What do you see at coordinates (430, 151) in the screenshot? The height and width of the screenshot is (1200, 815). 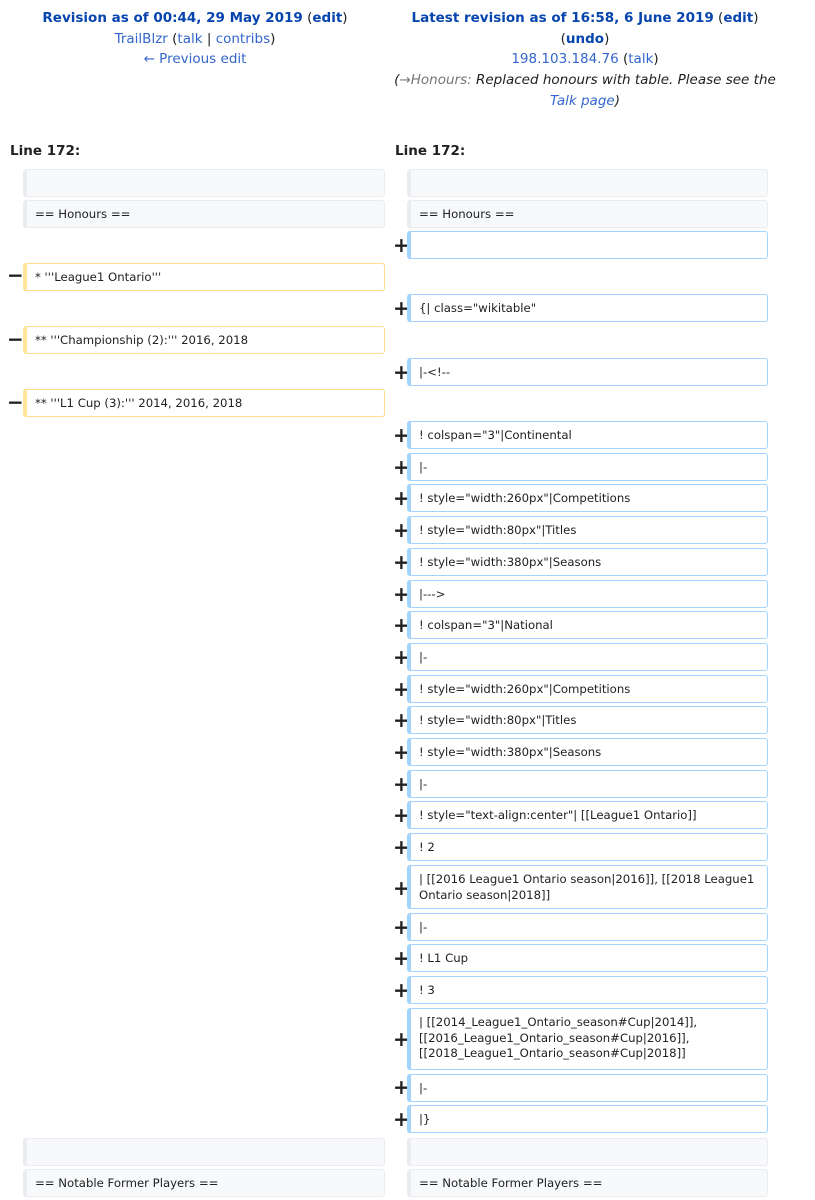 I see `right-line-number: Line 172:` at bounding box center [430, 151].